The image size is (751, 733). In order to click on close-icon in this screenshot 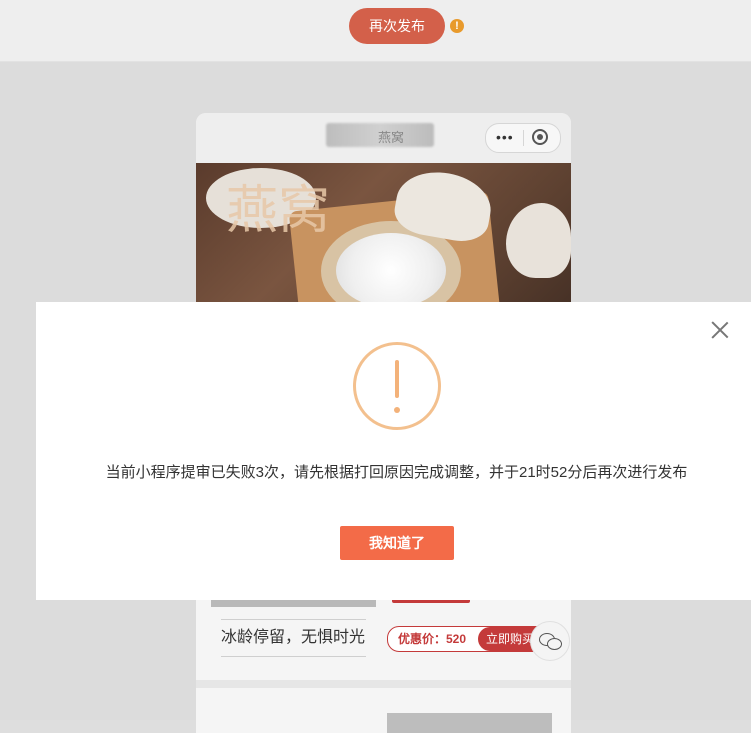, I will do `click(720, 330)`.